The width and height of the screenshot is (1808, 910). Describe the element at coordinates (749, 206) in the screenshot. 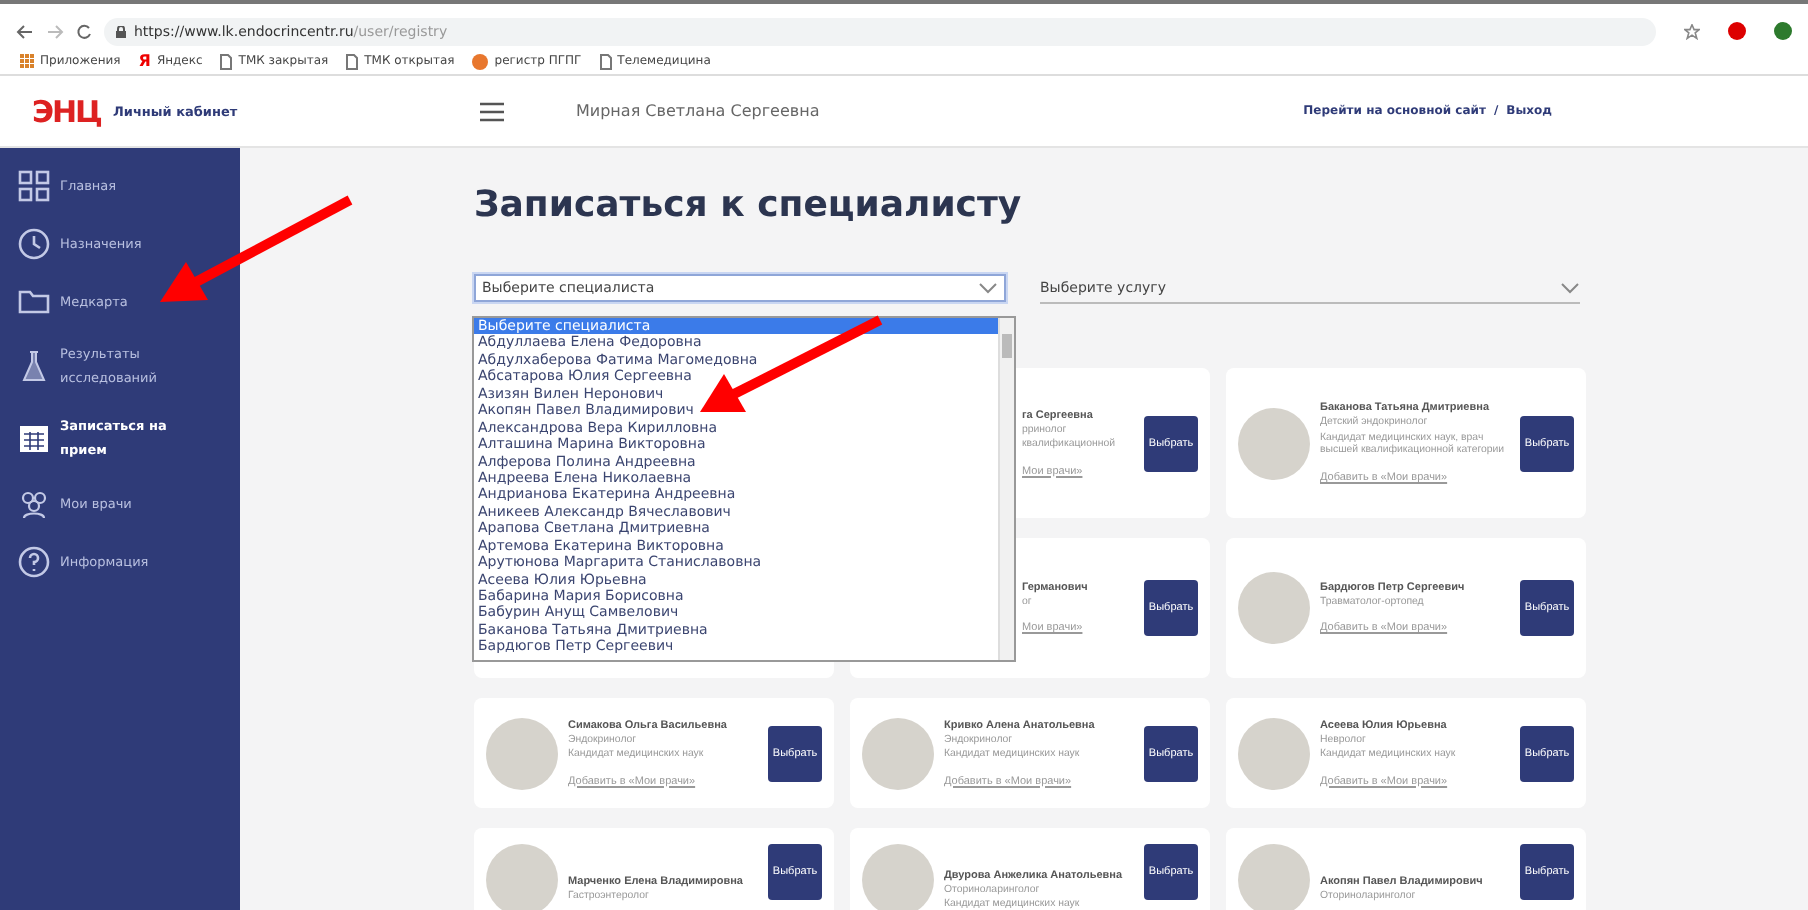

I see `page-title: Записаться к специалисту` at that location.